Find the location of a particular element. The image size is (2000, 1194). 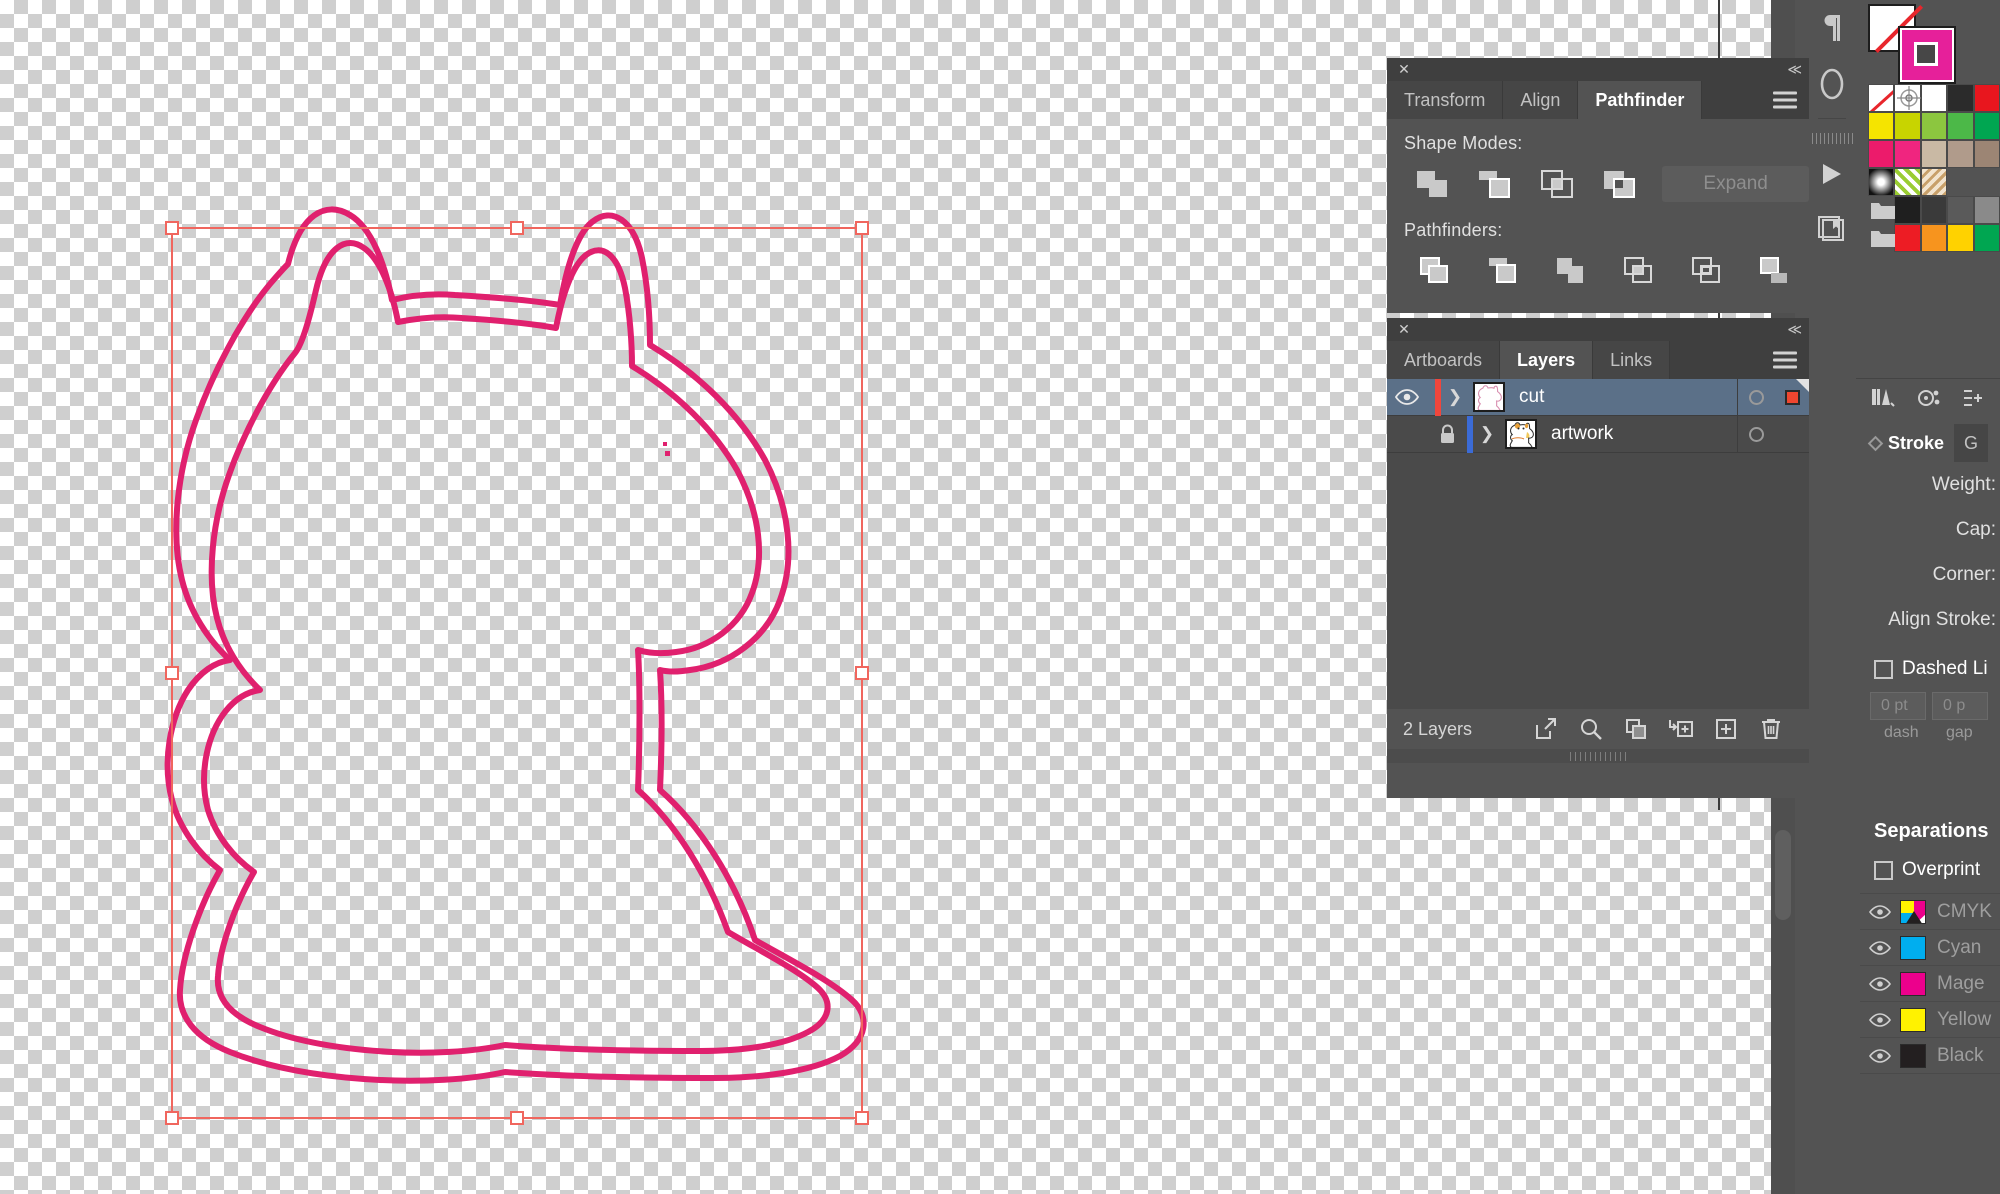

fill-stroke-indicator is located at coordinates (1911, 43).